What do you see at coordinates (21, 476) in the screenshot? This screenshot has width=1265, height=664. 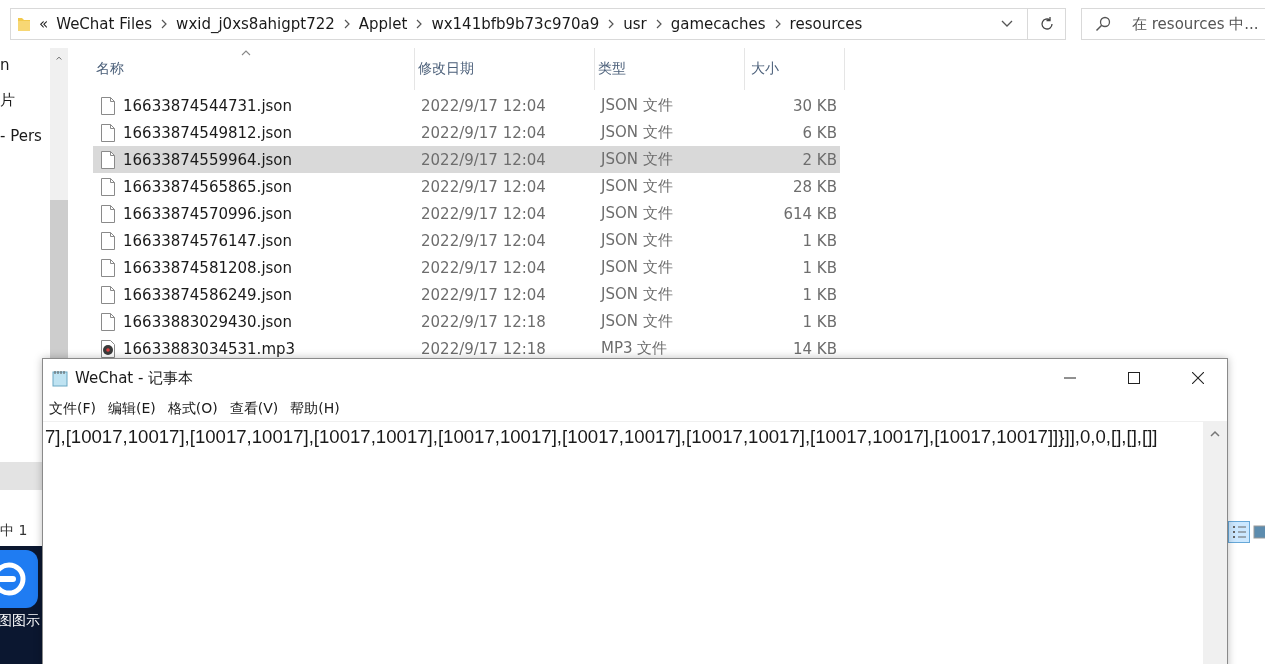 I see `horizontal-scrollbar` at bounding box center [21, 476].